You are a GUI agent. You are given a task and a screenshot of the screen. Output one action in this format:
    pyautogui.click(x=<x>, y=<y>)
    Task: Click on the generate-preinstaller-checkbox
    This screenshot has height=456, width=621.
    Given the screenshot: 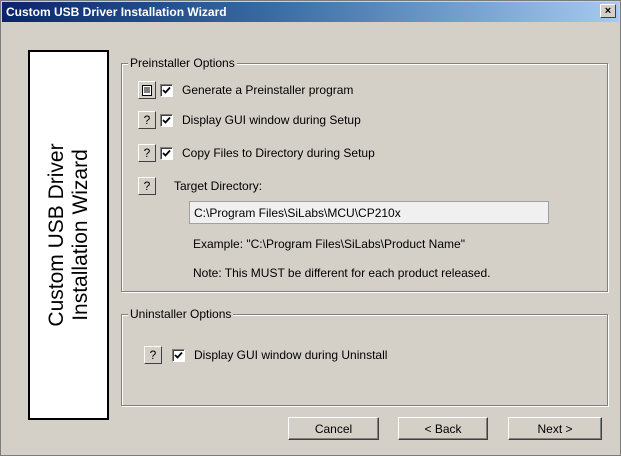 What is the action you would take?
    pyautogui.click(x=166, y=90)
    